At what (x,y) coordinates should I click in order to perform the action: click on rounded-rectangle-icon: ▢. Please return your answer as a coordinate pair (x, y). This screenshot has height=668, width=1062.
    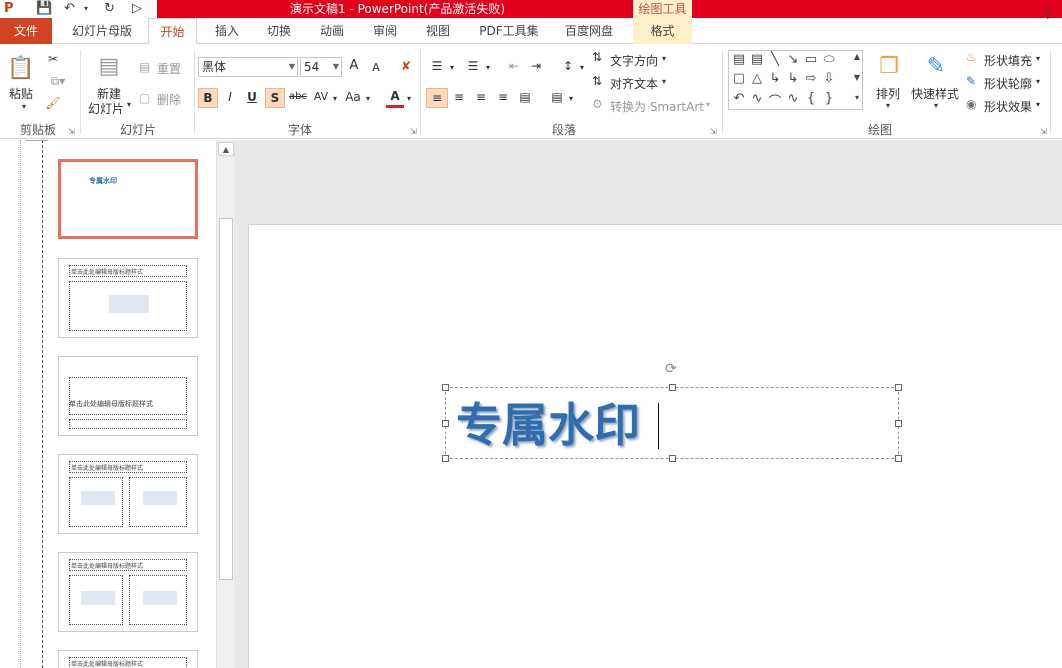
    Looking at the image, I should click on (739, 78).